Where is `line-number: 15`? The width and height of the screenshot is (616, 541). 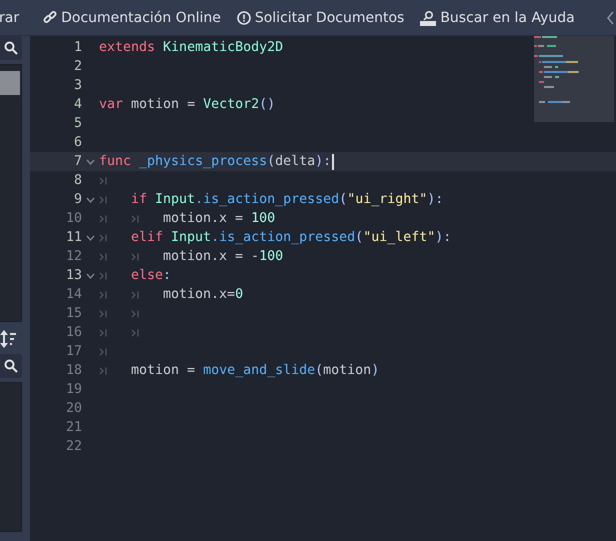
line-number: 15 is located at coordinates (73, 313).